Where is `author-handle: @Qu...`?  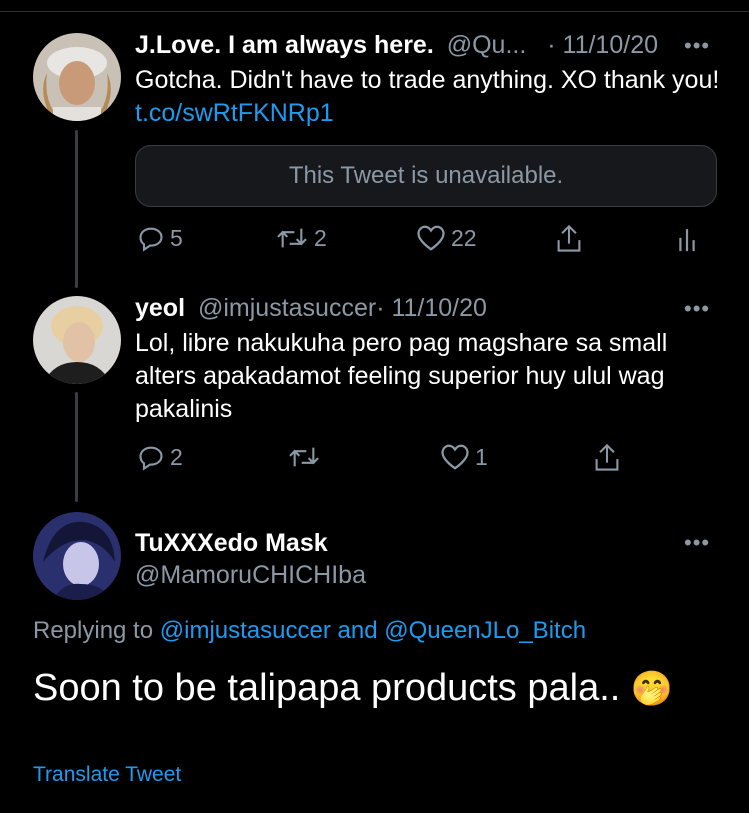 author-handle: @Qu... is located at coordinates (487, 45).